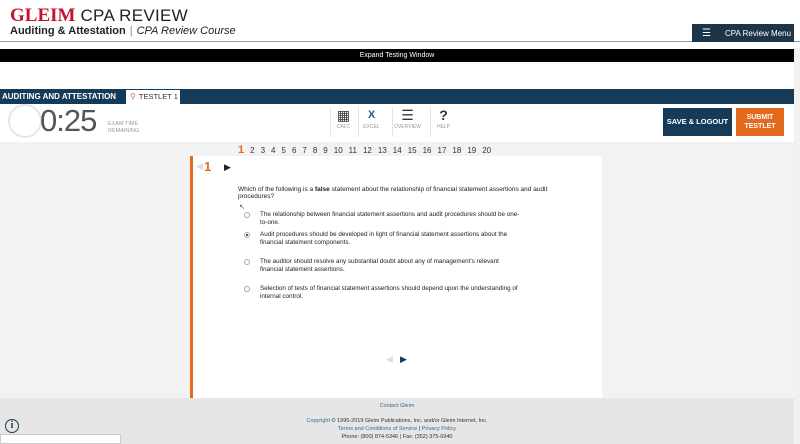 This screenshot has height=444, width=800. Describe the element at coordinates (318, 421) in the screenshot. I see `copyright-link: Copyright` at that location.